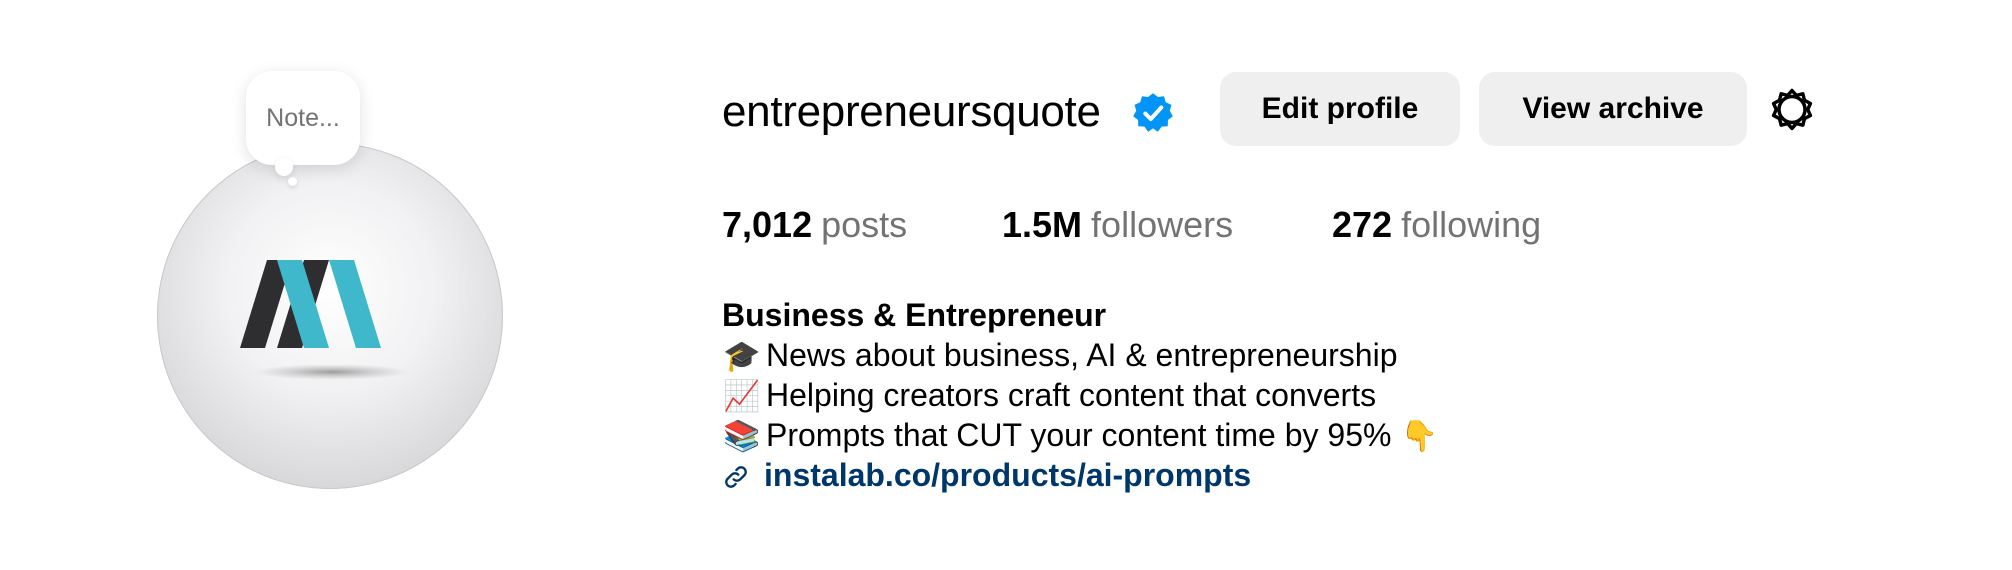  Describe the element at coordinates (1042, 224) in the screenshot. I see `followers-value: 1.5M` at that location.